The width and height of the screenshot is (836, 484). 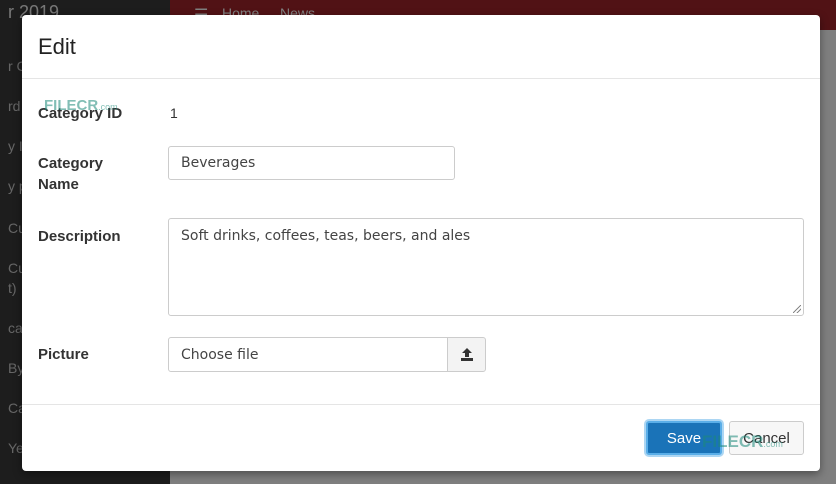 I want to click on file-input-text: Choose file, so click(x=308, y=354).